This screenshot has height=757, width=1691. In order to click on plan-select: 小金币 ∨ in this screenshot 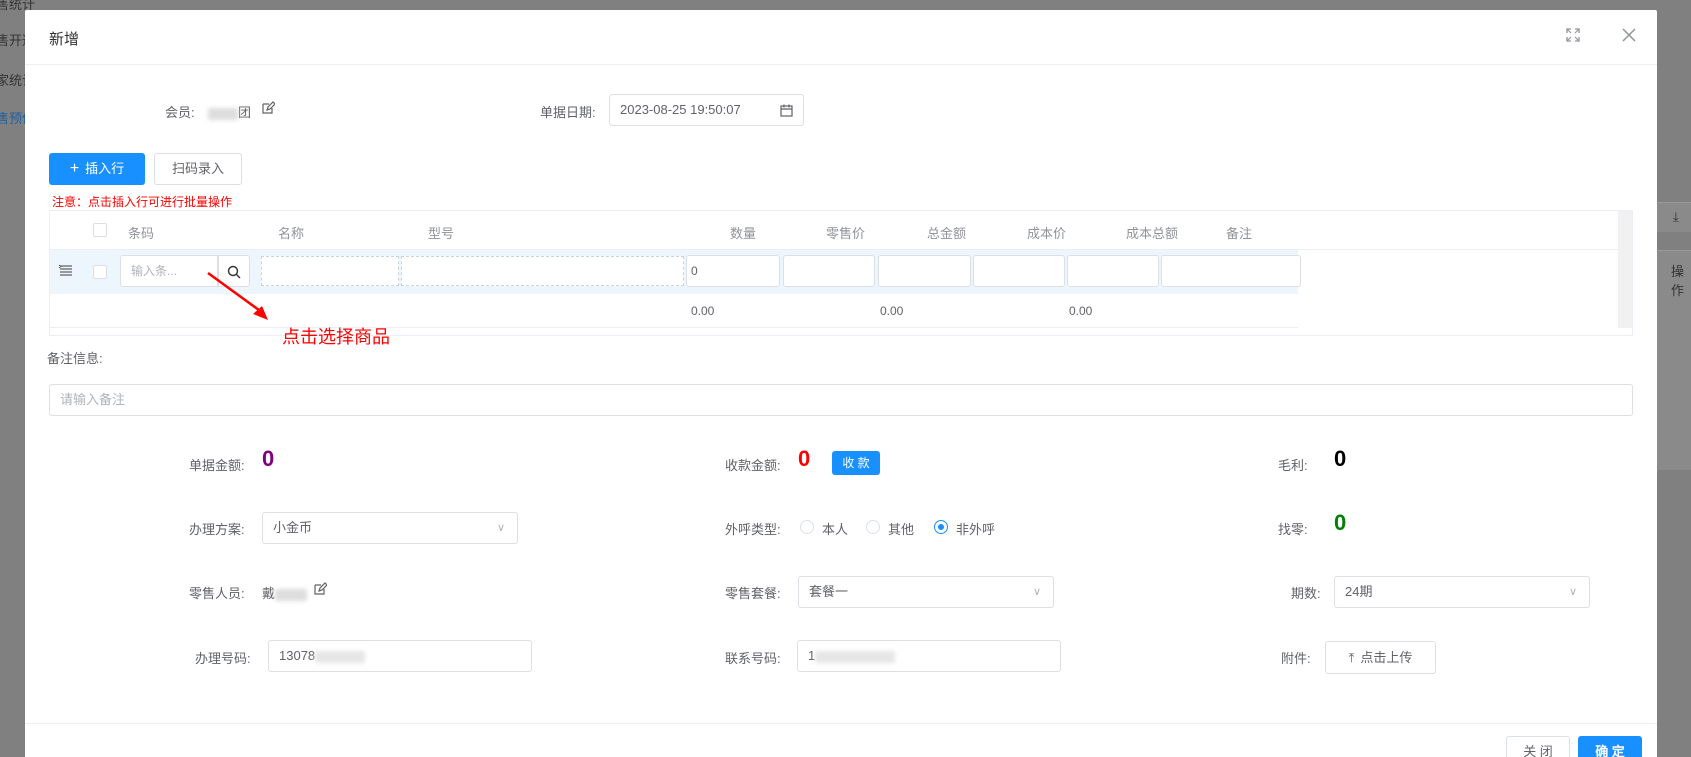, I will do `click(390, 528)`.